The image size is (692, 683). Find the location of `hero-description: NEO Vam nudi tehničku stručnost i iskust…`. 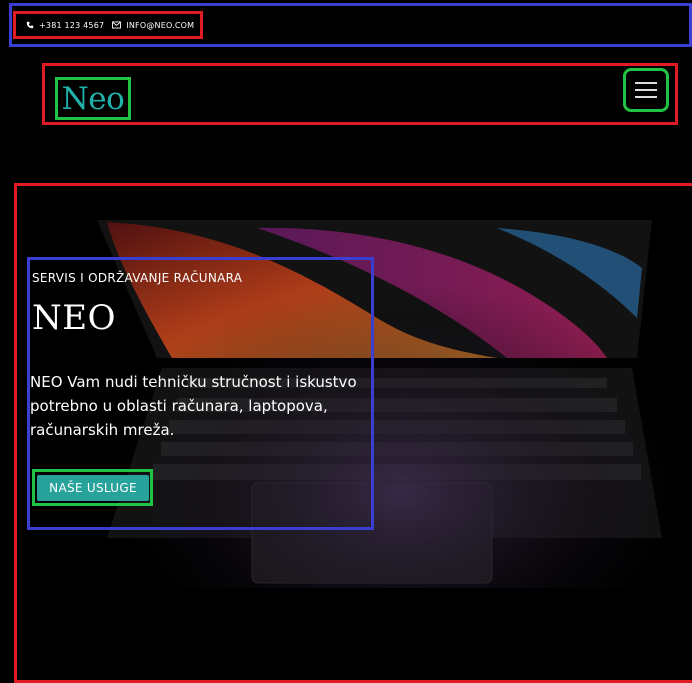

hero-description: NEO Vam nudi tehničku stručnost i iskust… is located at coordinates (193, 406).